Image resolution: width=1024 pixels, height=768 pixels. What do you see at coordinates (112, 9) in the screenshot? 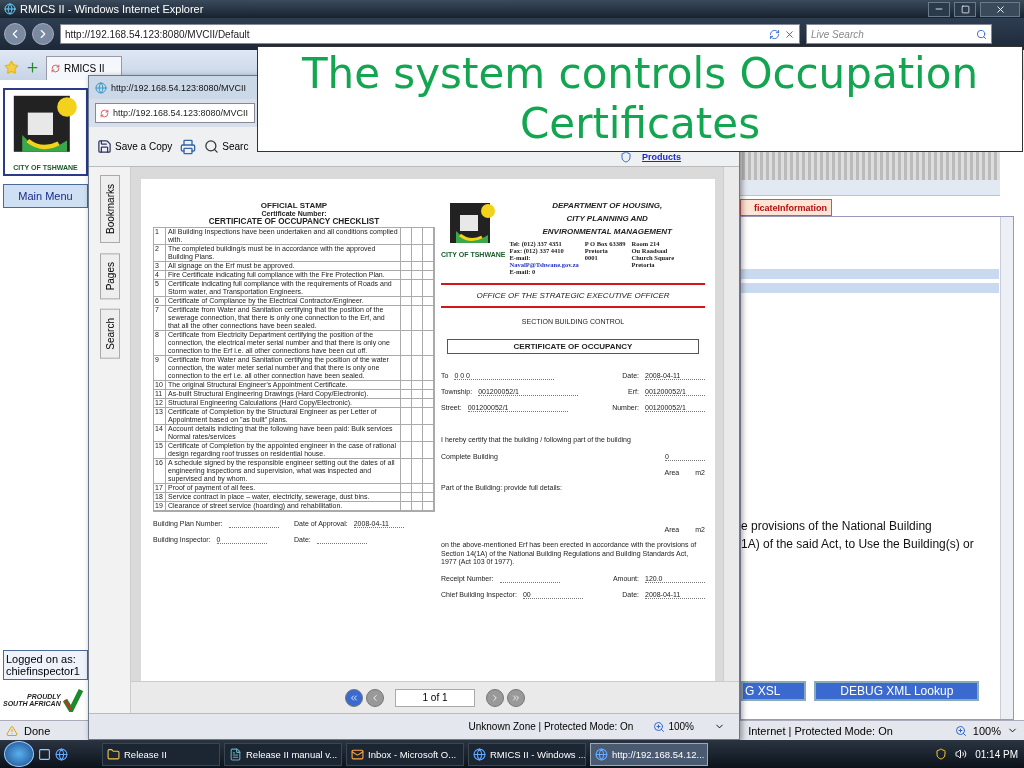
I see `window-title: RMICS II - Windows Internet Explorer` at bounding box center [112, 9].